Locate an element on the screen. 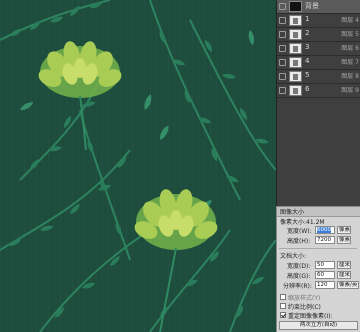  doc-height-label: 高度(G): is located at coordinates (299, 276).